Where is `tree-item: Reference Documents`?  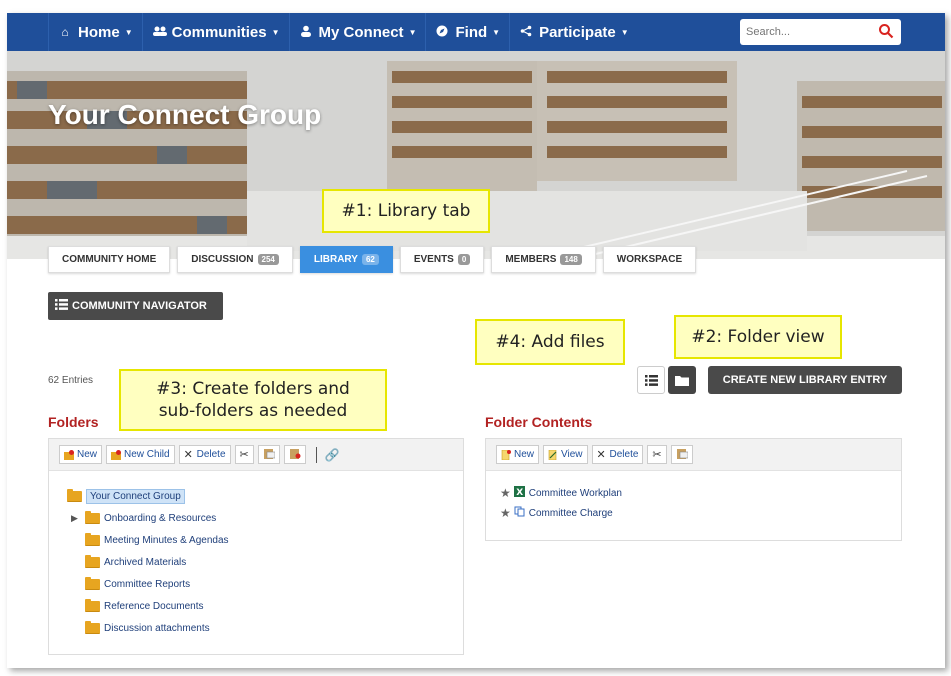 tree-item: Reference Documents is located at coordinates (265, 606).